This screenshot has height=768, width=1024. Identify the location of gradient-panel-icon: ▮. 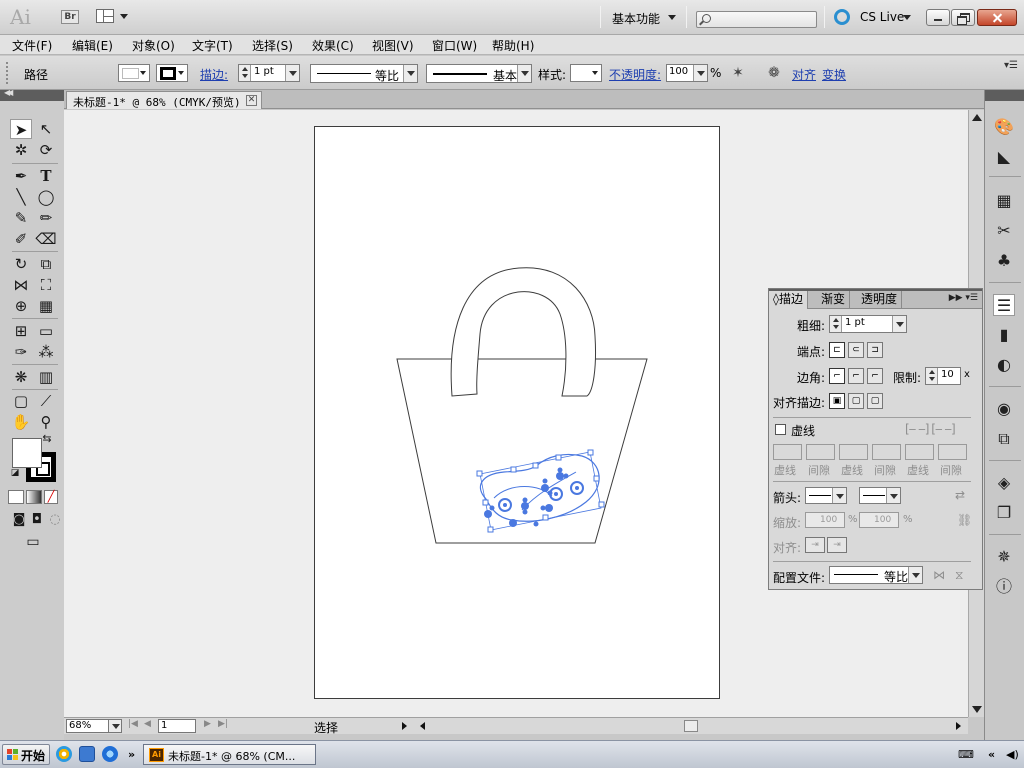
(1004, 335).